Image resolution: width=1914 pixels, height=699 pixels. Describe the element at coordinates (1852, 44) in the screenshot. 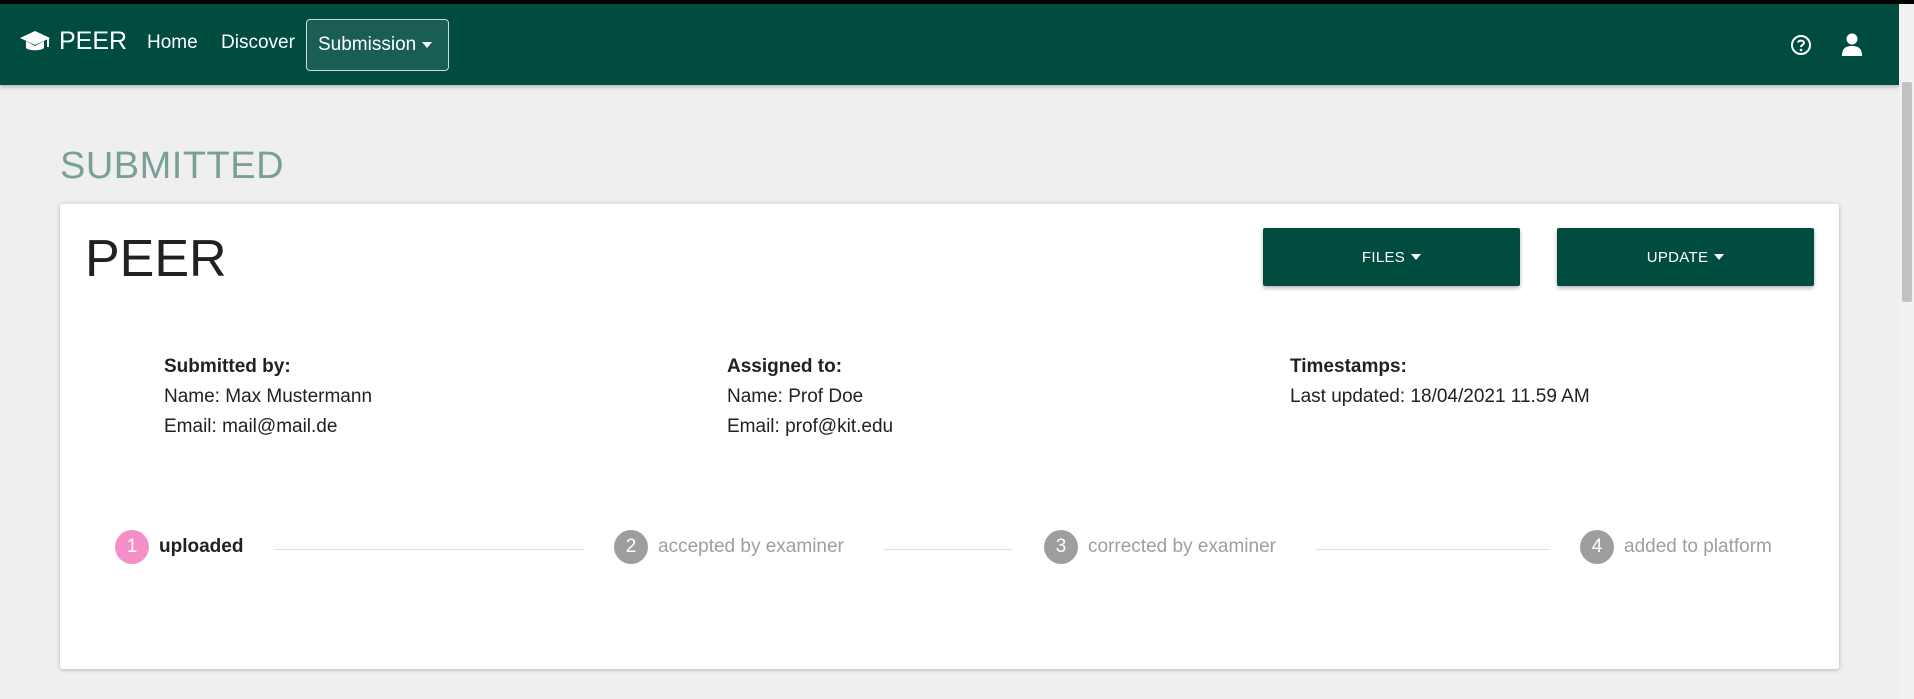

I see `user-icon` at that location.